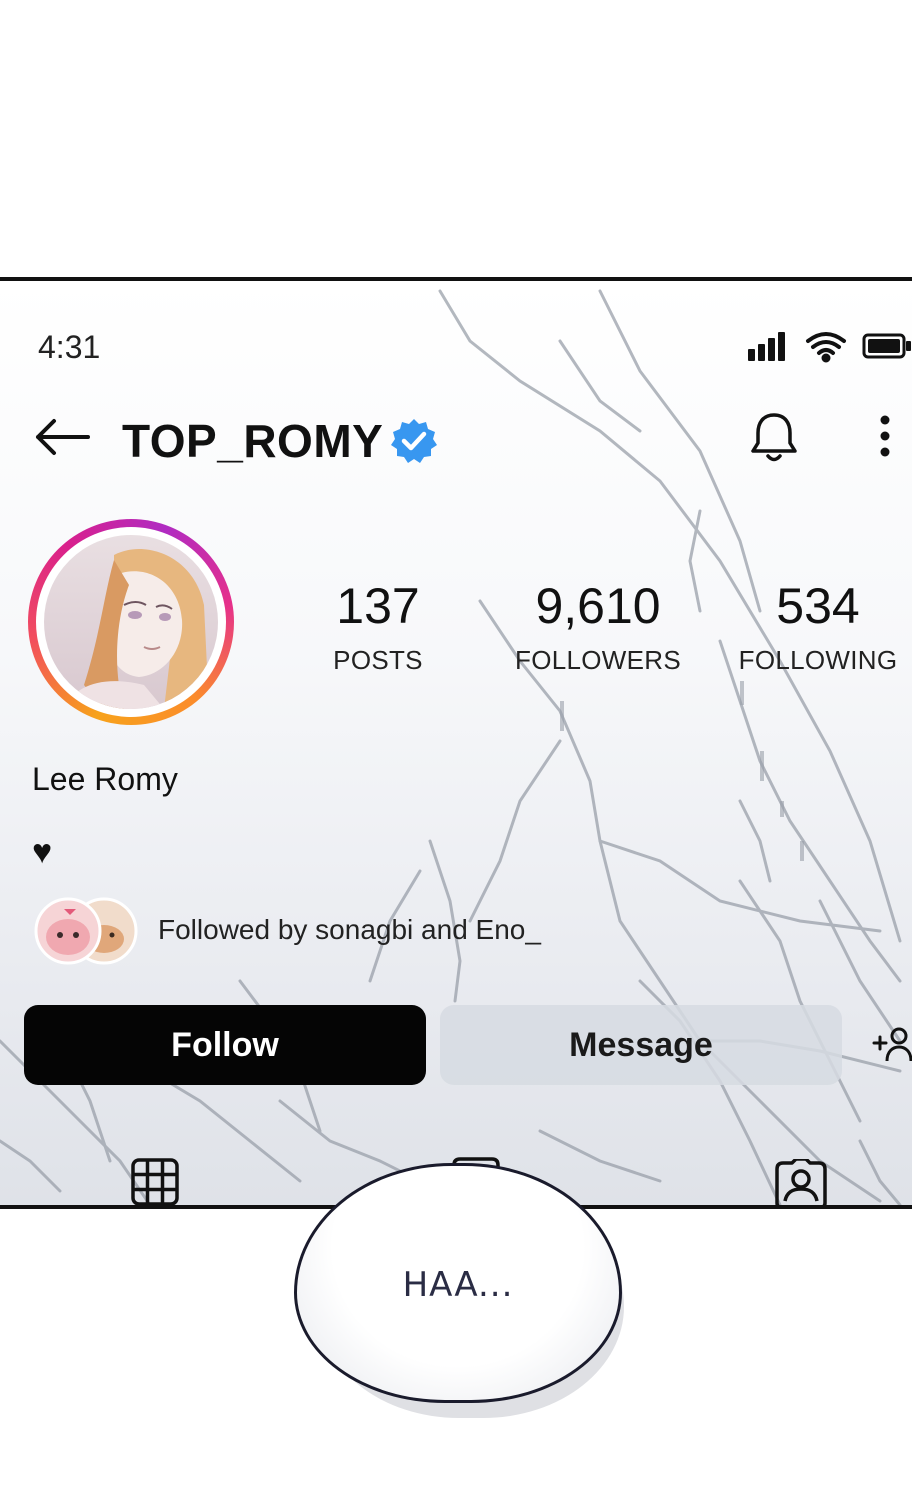  What do you see at coordinates (87, 930) in the screenshot?
I see `mutual-followers-avatars` at bounding box center [87, 930].